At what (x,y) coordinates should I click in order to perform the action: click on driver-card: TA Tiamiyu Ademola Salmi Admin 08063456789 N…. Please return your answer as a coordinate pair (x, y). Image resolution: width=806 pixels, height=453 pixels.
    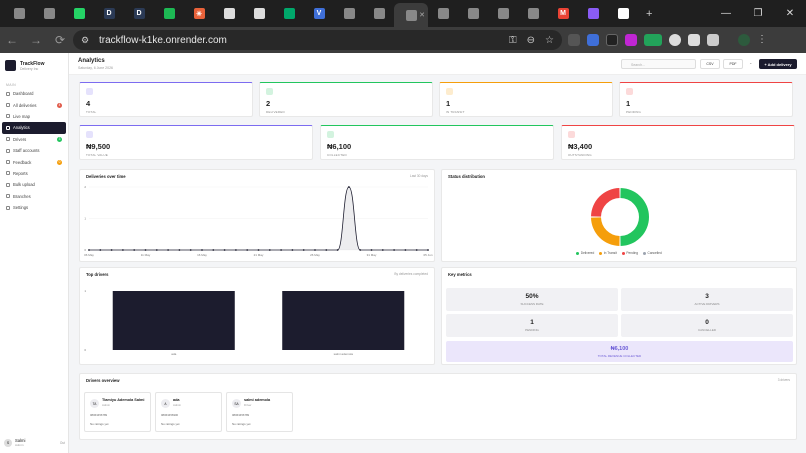
    Looking at the image, I should click on (117, 412).